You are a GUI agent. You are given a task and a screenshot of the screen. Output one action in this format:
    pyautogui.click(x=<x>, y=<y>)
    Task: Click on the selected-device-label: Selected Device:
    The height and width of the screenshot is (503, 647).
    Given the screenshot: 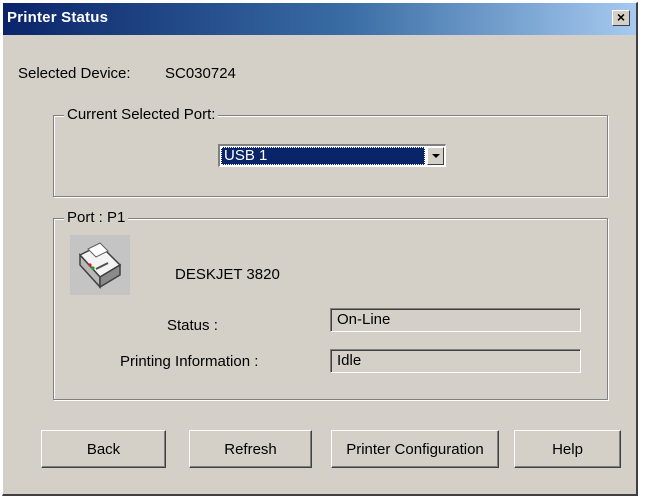 What is the action you would take?
    pyautogui.click(x=74, y=73)
    